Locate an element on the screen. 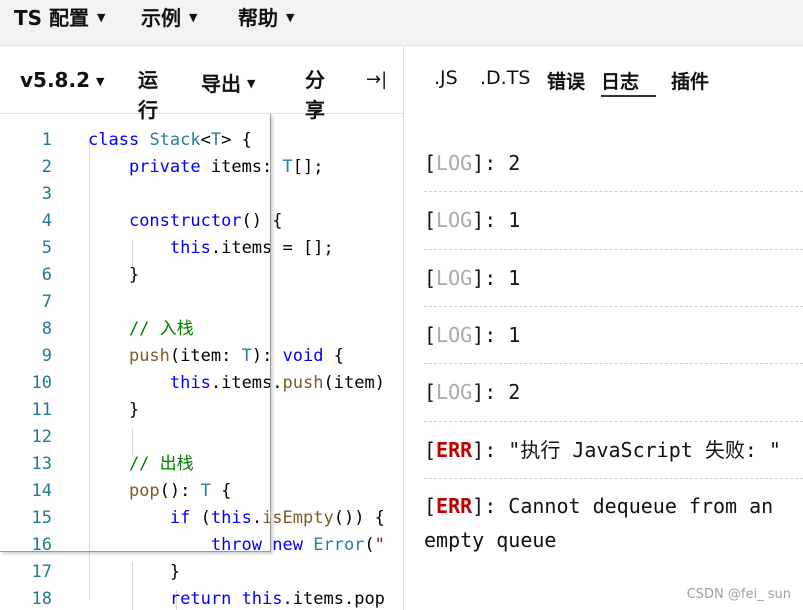  tab-plugins: 插件 is located at coordinates (690, 80).